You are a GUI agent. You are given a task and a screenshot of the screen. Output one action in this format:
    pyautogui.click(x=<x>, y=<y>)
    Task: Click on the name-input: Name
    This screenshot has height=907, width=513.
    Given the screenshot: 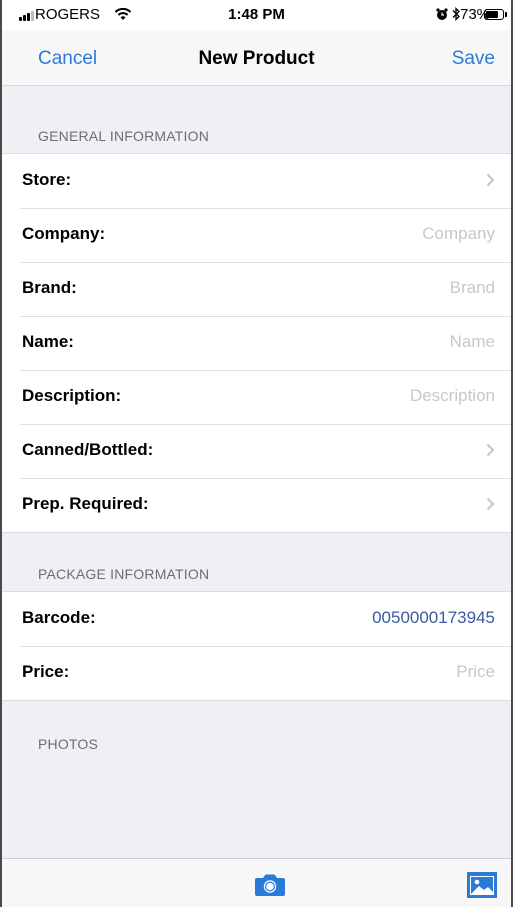 What is the action you would take?
    pyautogui.click(x=472, y=342)
    